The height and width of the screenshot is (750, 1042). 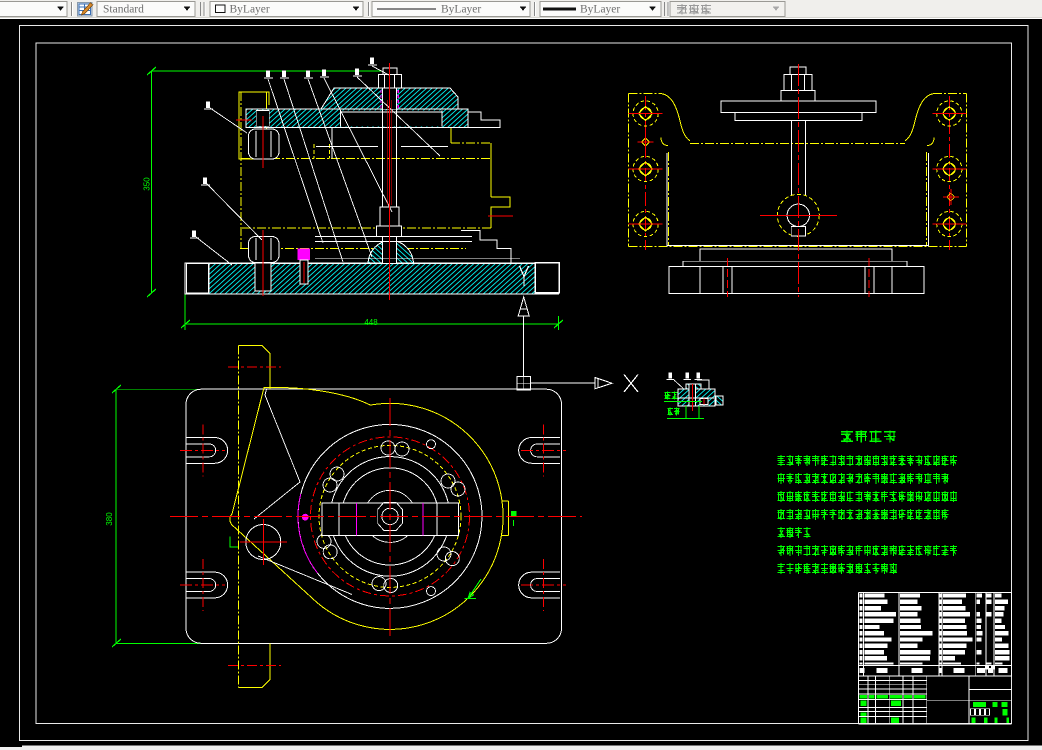 I want to click on svg-text: 380, so click(x=109, y=519).